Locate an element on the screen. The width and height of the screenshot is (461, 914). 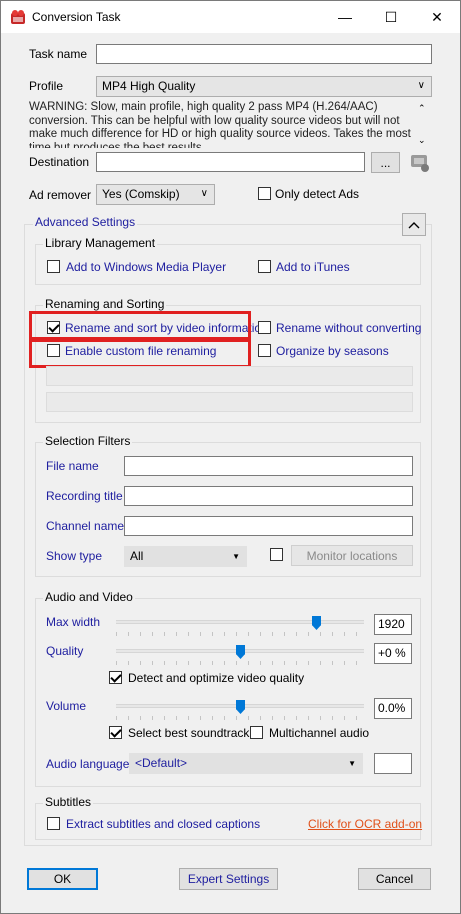
audio-language-input is located at coordinates (393, 763).